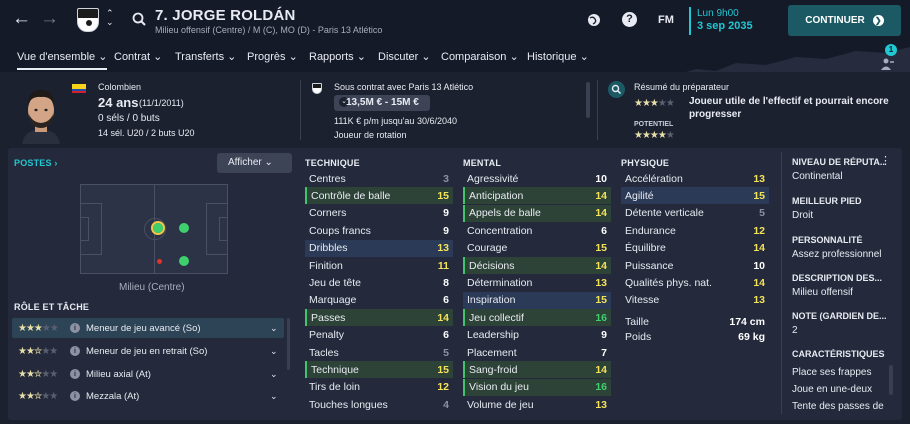 The height and width of the screenshot is (424, 910). I want to click on tab-comparison: Comparaison ⌄, so click(480, 56).